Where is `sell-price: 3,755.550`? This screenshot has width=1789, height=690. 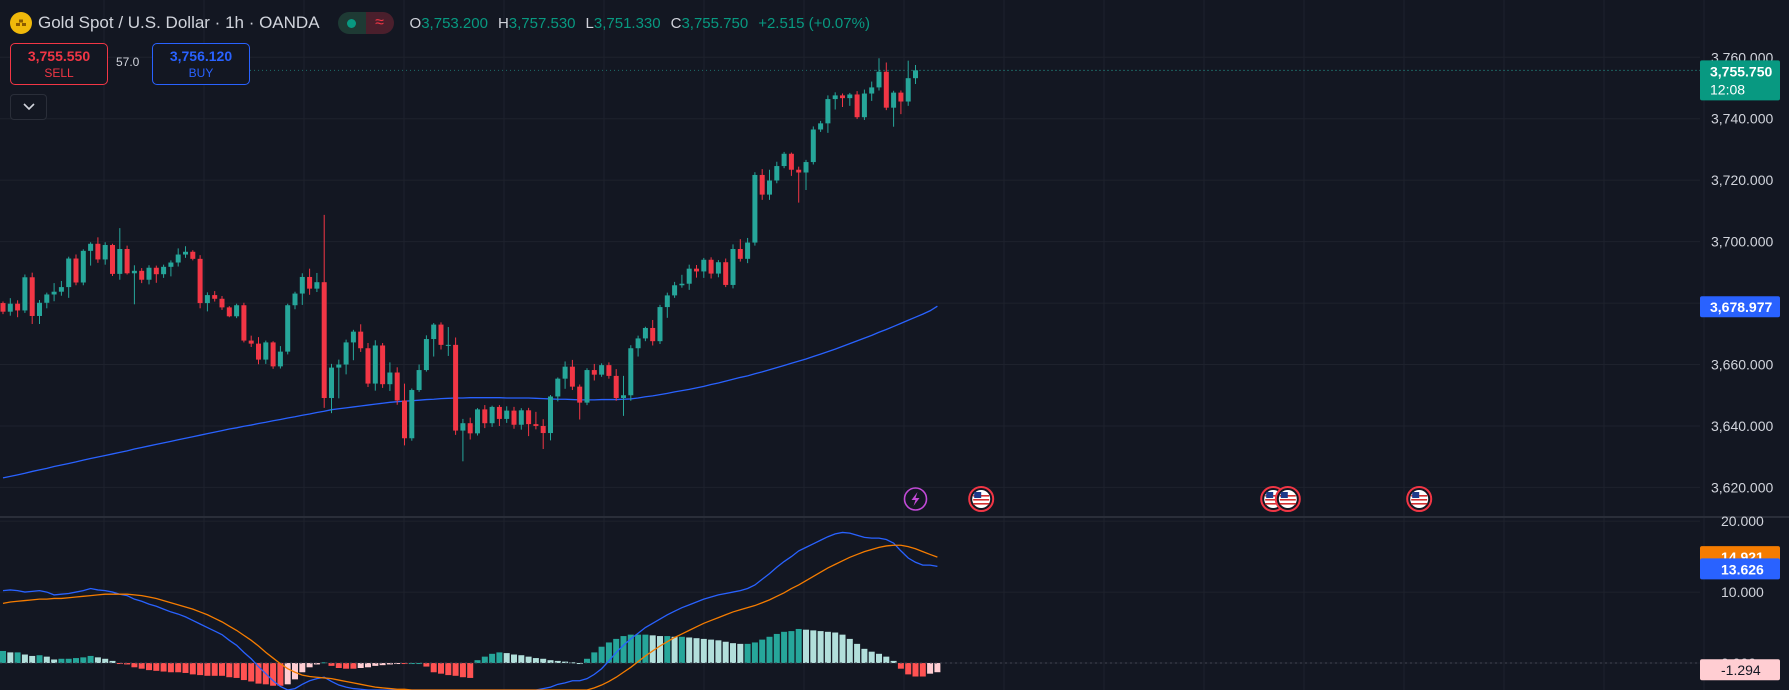
sell-price: 3,755.550 is located at coordinates (59, 56).